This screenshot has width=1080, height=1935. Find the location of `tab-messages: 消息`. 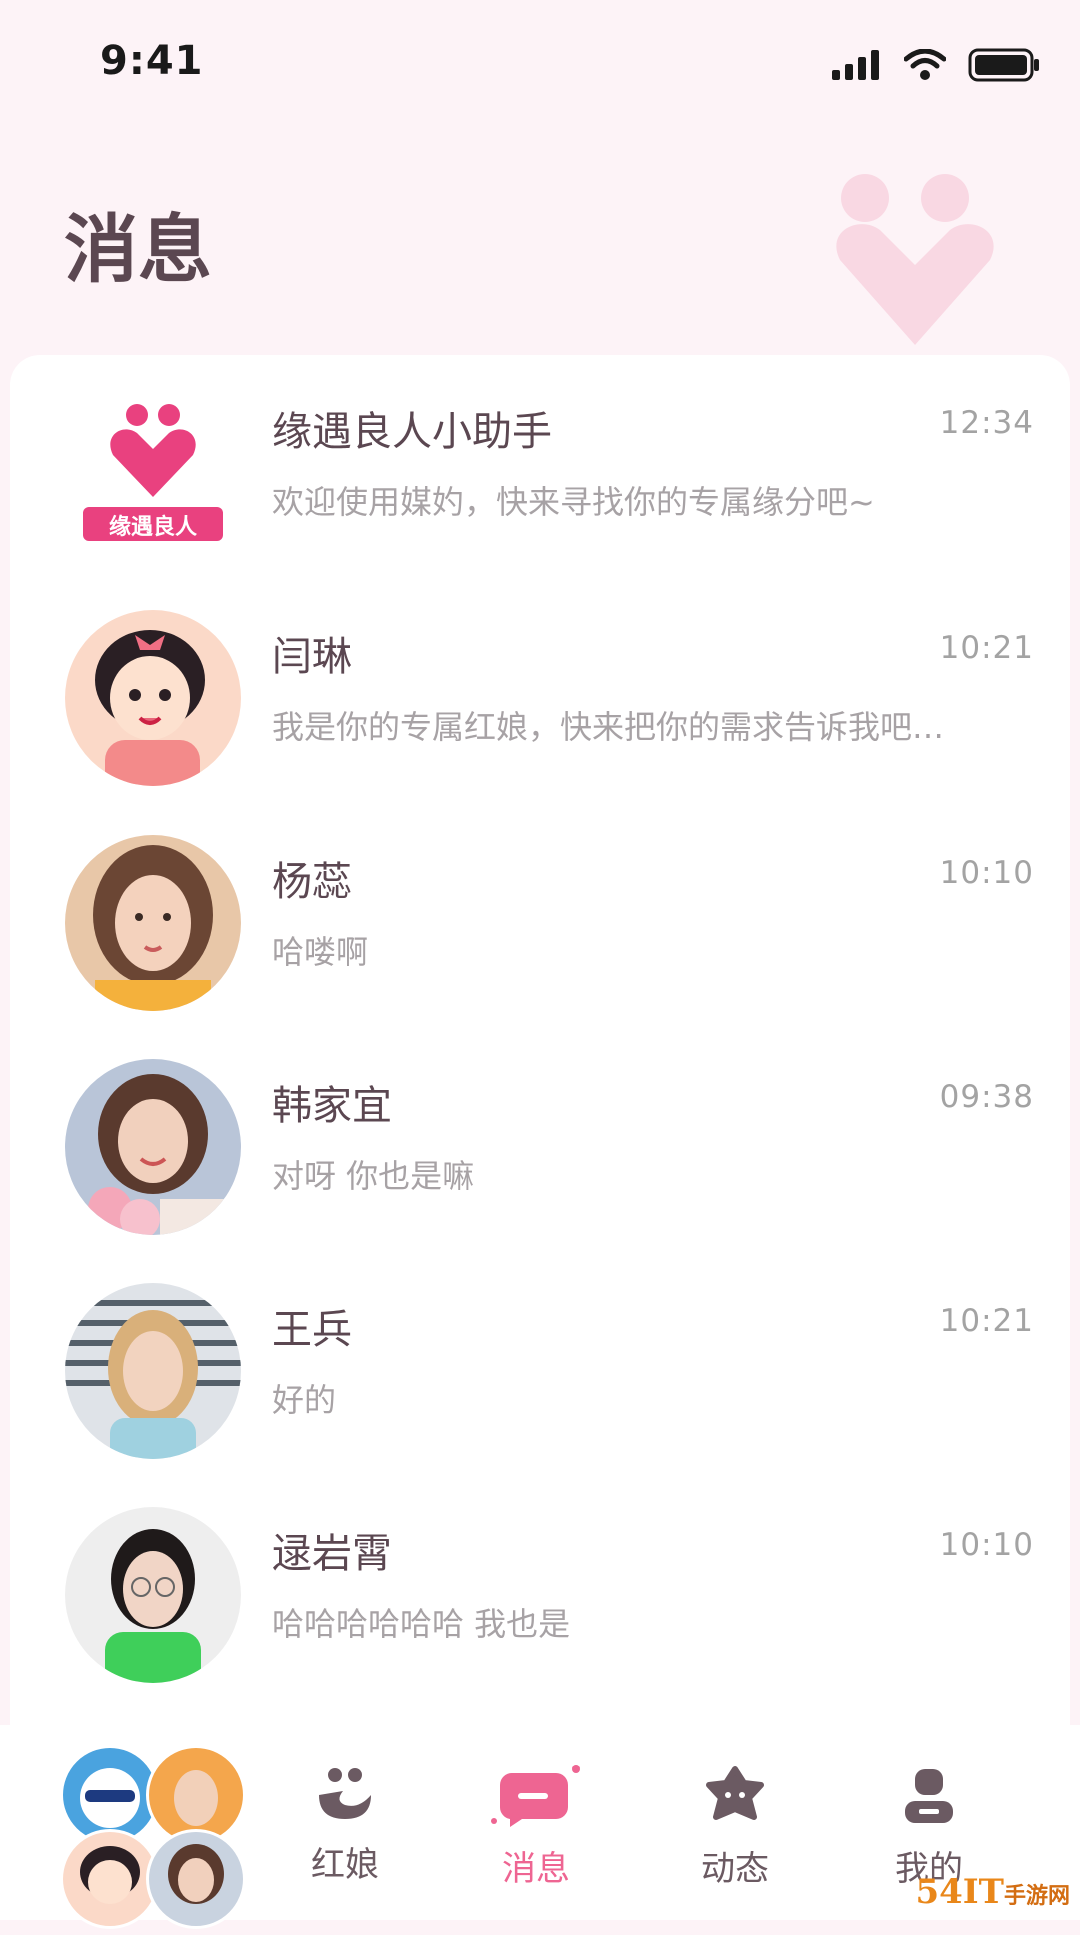

tab-messages: 消息 is located at coordinates (536, 1827).